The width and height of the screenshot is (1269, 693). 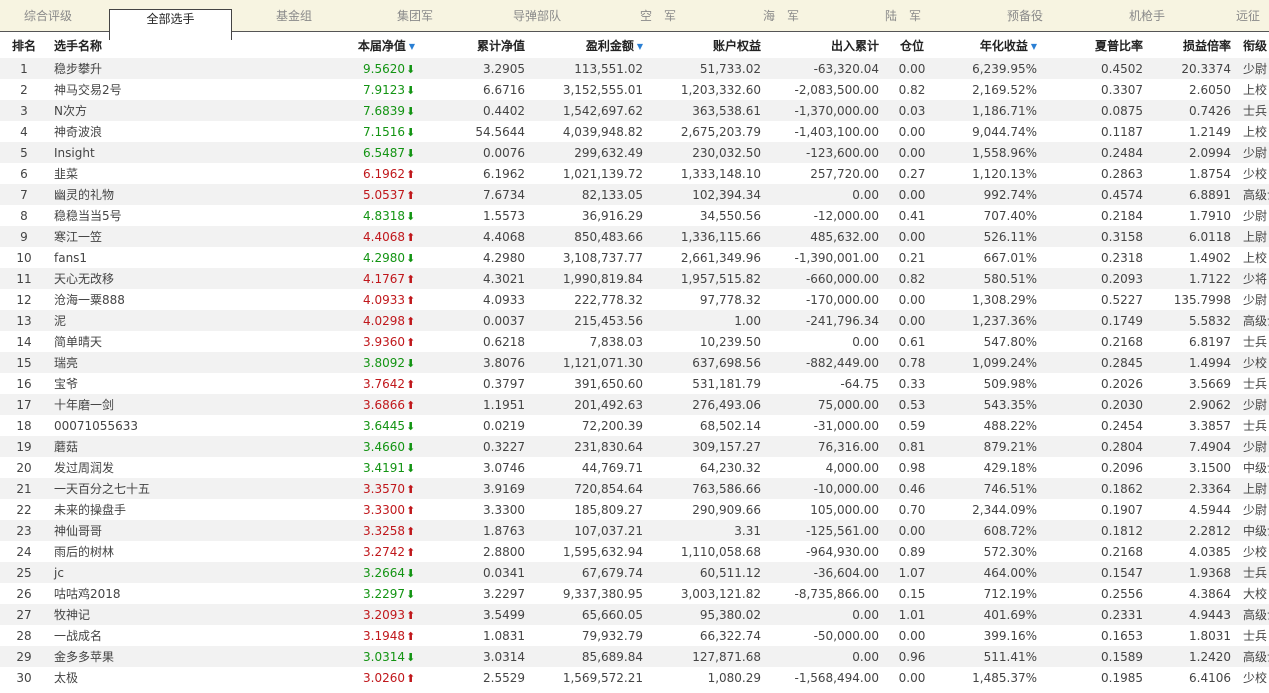 What do you see at coordinates (142, 551) in the screenshot?
I see `player-name: 雨后的树林` at bounding box center [142, 551].